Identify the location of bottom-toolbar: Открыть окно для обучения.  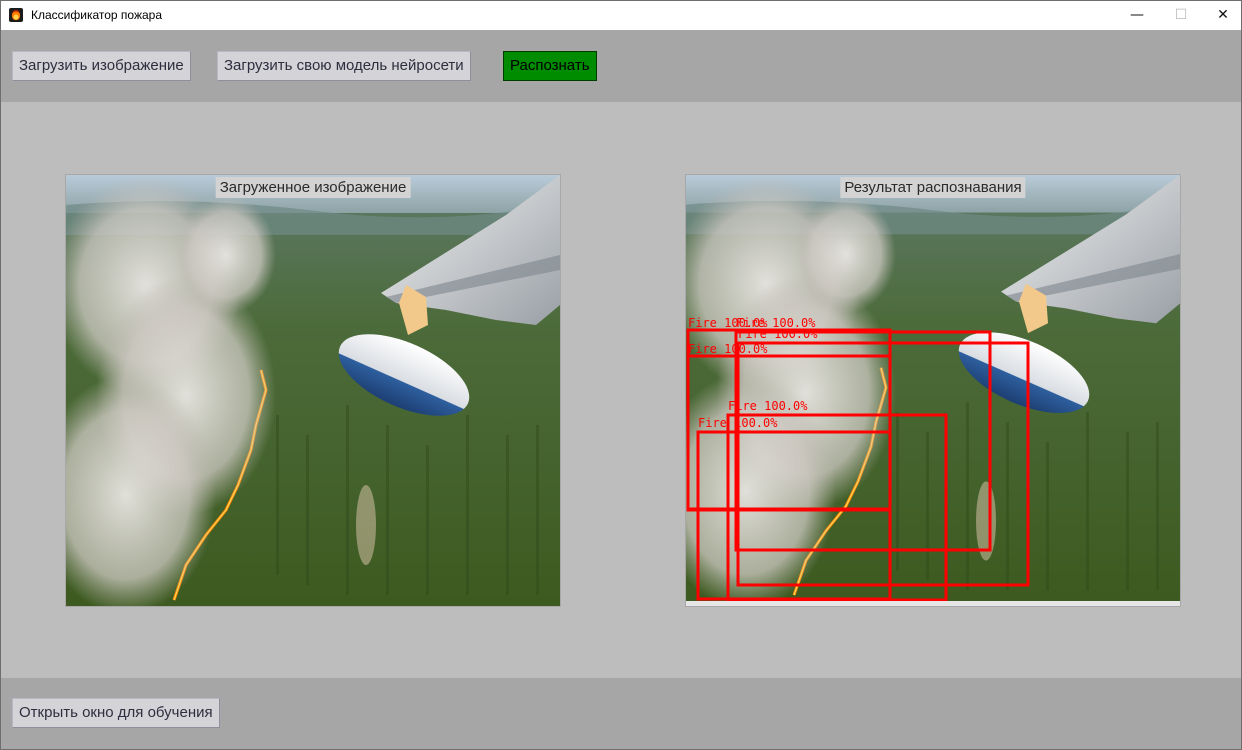
(621, 713).